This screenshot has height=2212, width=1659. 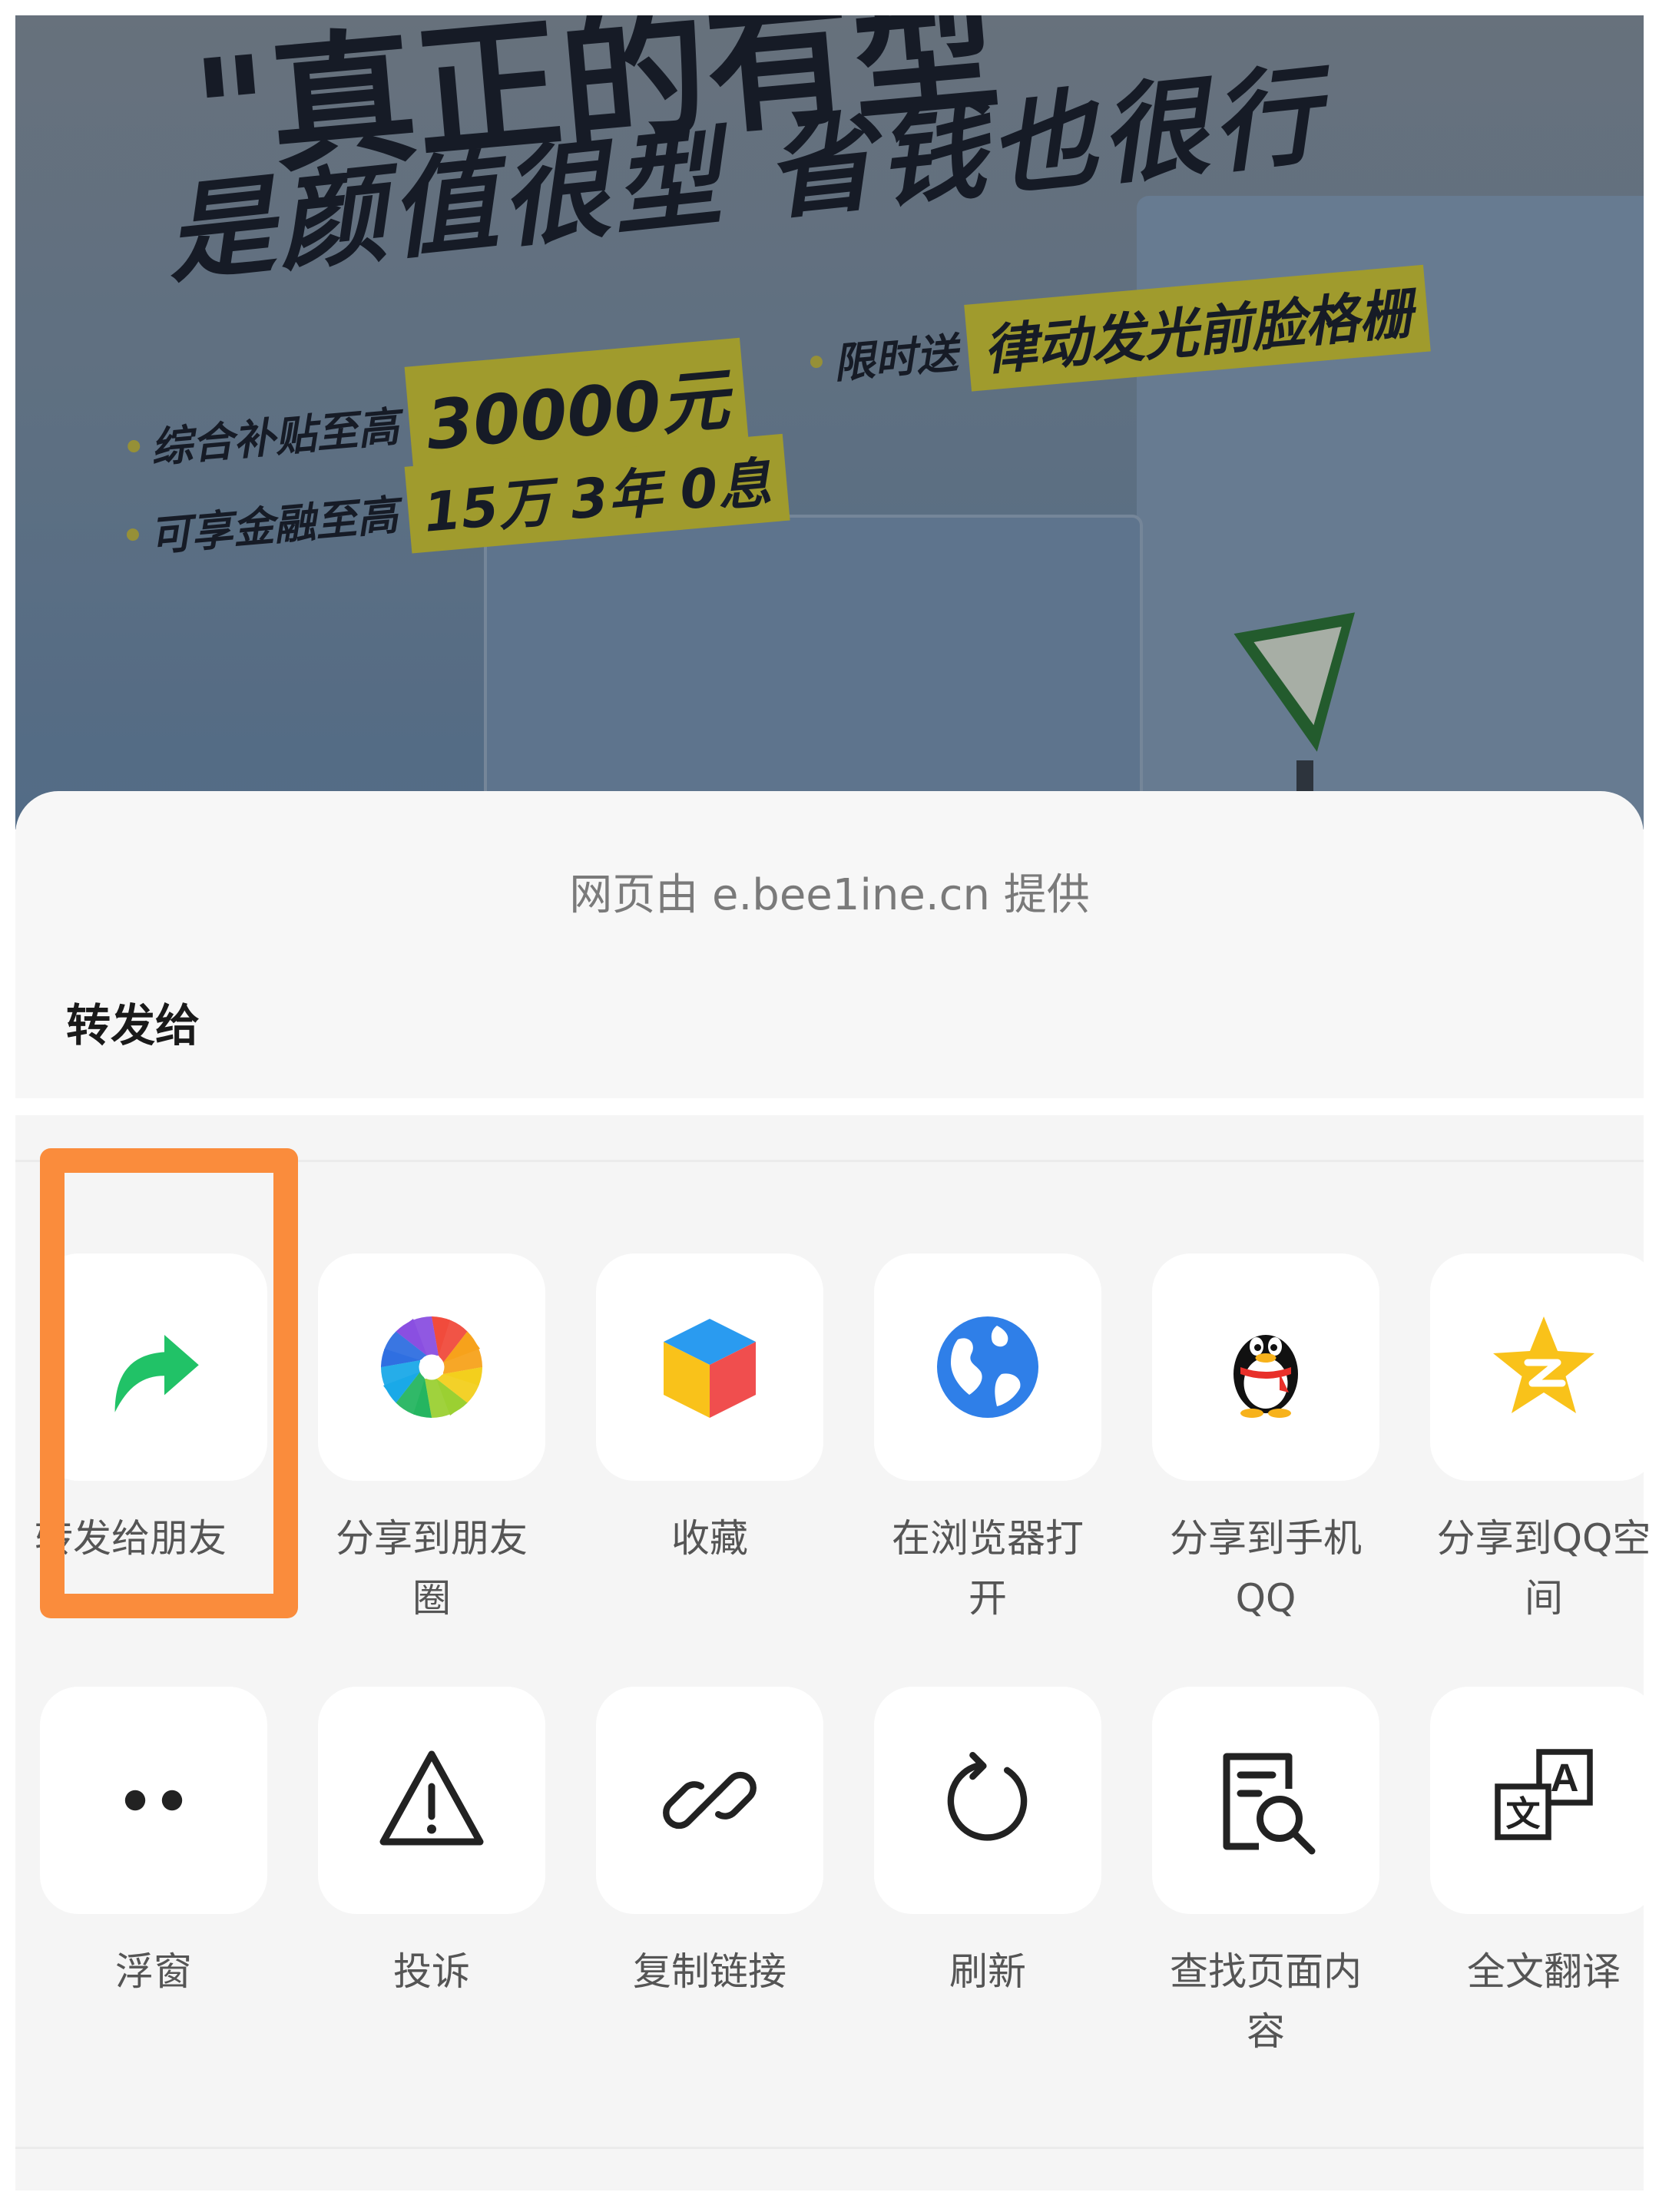 I want to click on action-translate: A 文 全文翻译, so click(x=1543, y=1844).